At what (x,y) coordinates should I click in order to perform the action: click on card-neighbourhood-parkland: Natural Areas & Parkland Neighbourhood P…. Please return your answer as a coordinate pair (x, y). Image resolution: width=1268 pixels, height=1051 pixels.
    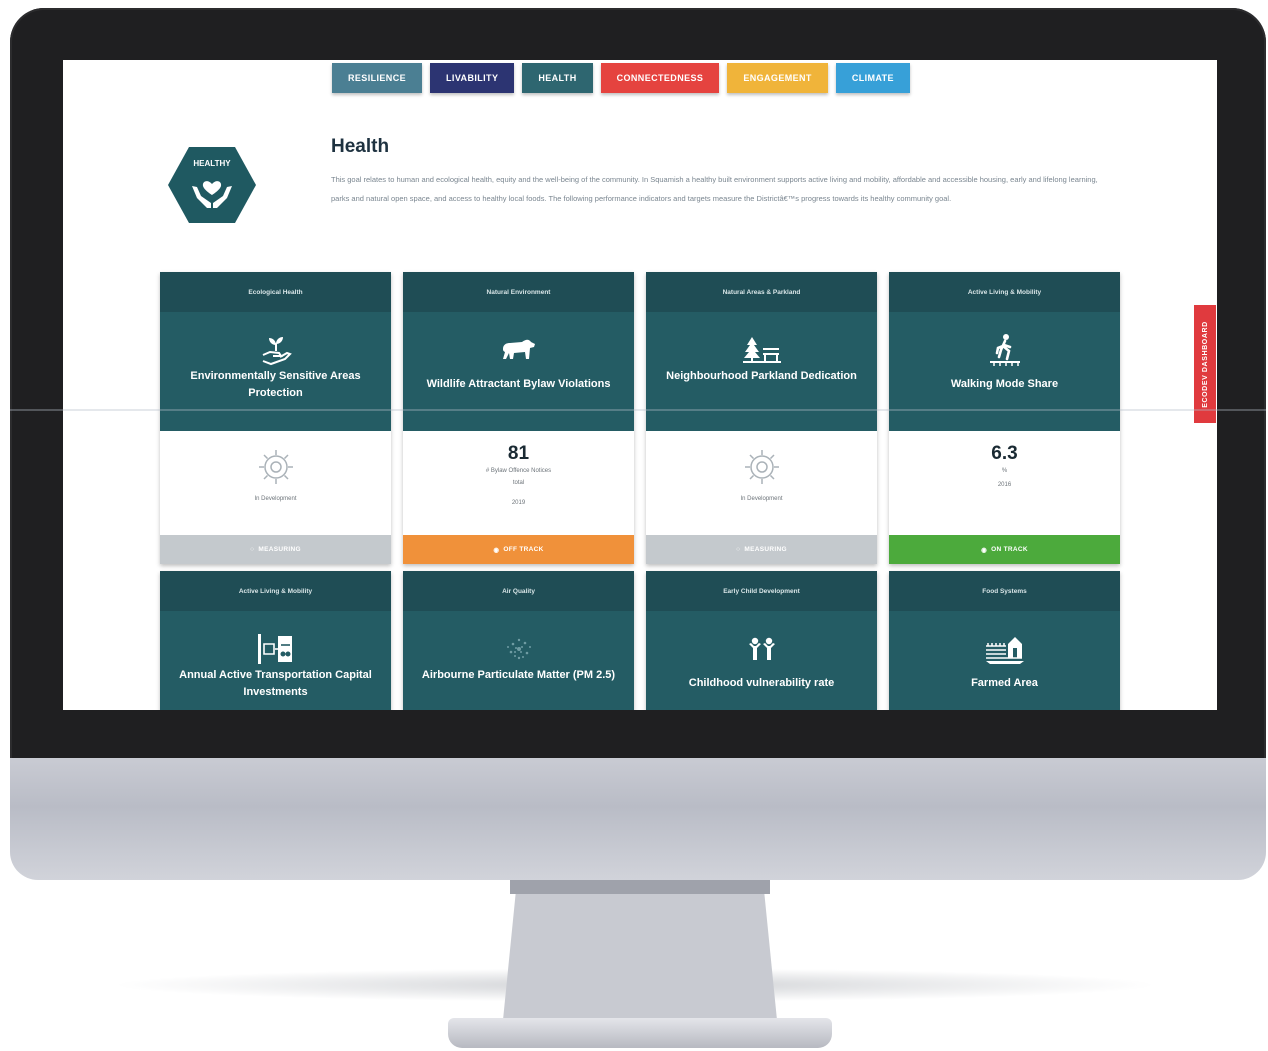
    Looking at the image, I should click on (761, 418).